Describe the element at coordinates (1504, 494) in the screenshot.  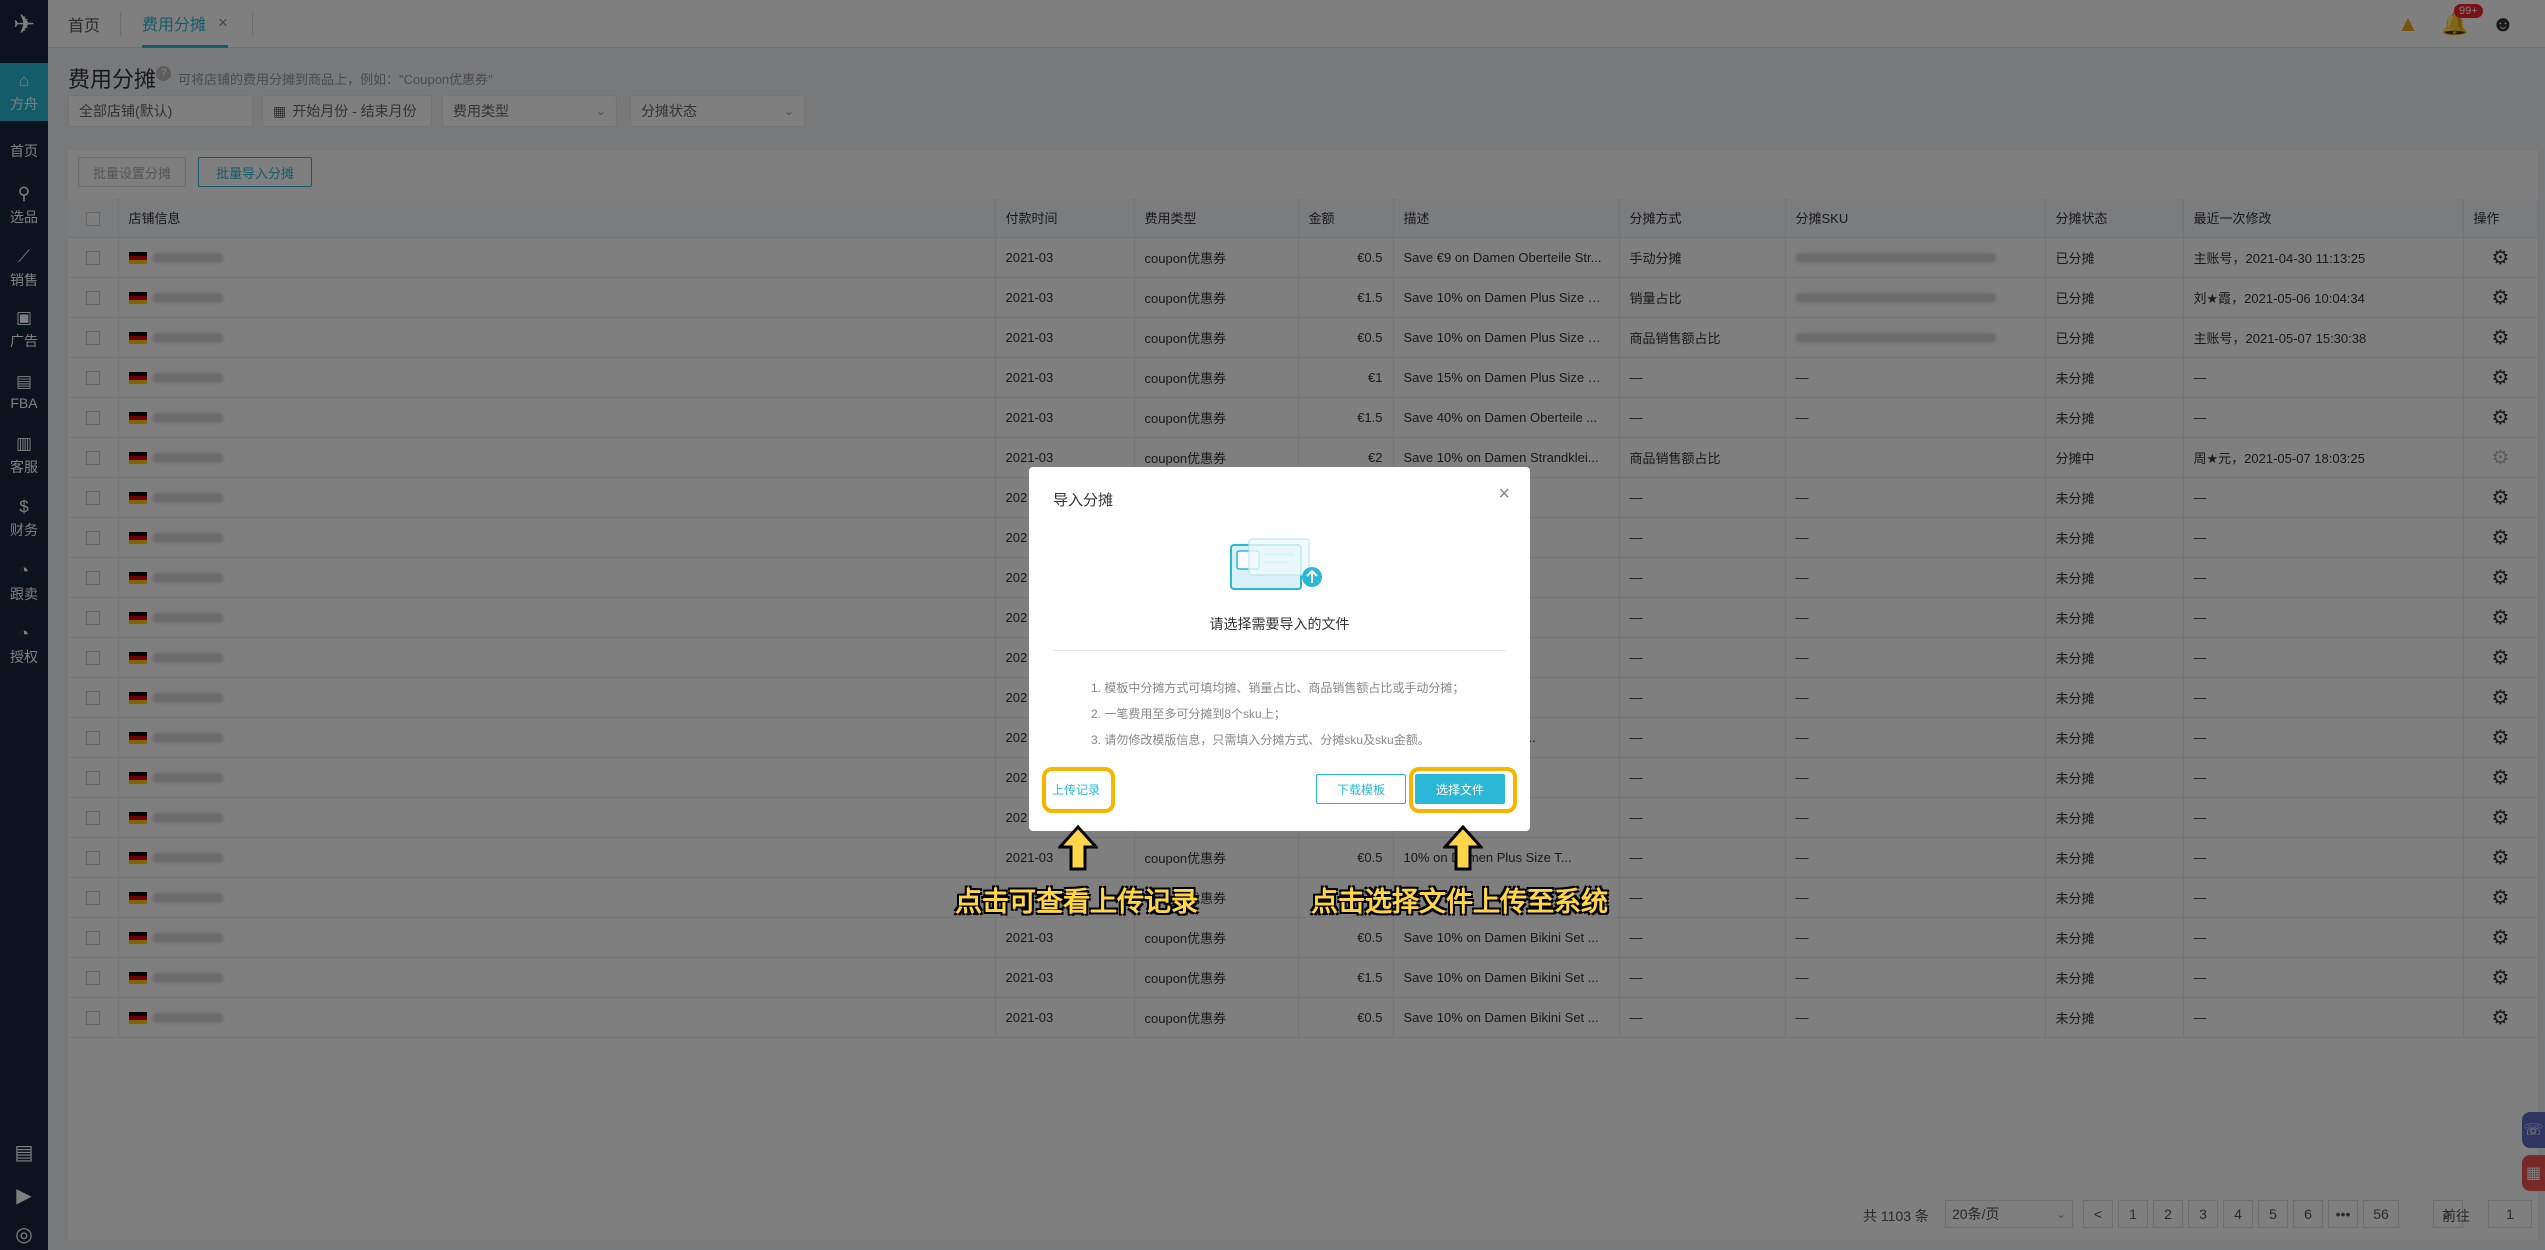
I see `close-icon: ×` at that location.